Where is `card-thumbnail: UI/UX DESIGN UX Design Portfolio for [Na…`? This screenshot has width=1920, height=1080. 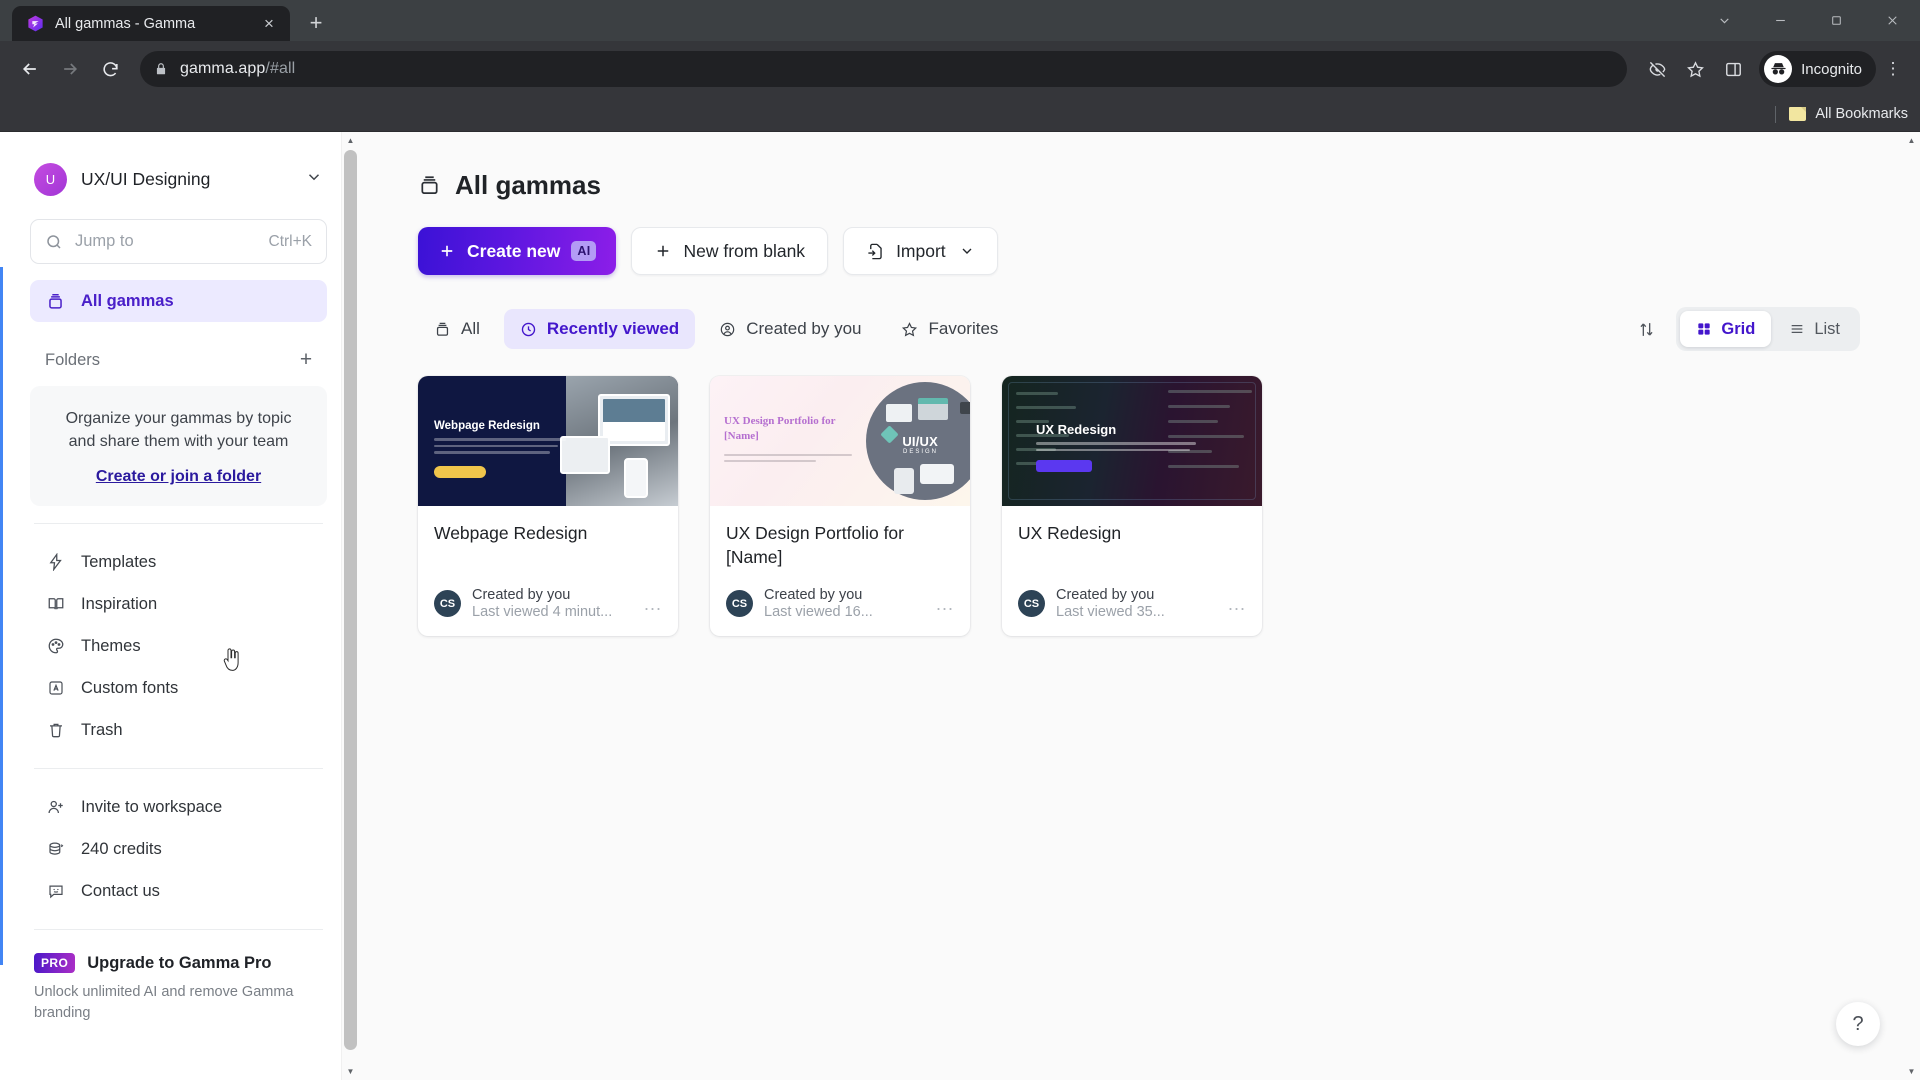 card-thumbnail: UI/UX DESIGN UX Design Portfolio for [Na… is located at coordinates (840, 441).